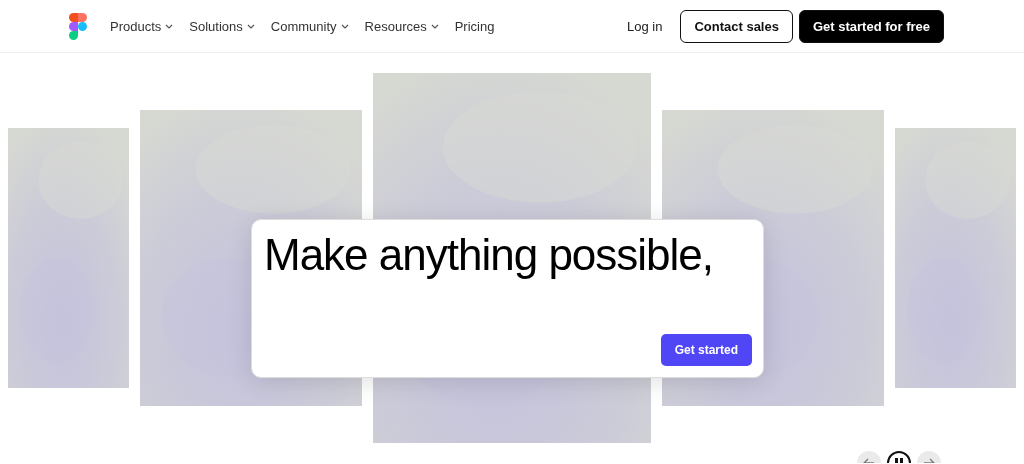 The width and height of the screenshot is (1024, 464). Describe the element at coordinates (142, 26) in the screenshot. I see `nav-item: Products` at that location.